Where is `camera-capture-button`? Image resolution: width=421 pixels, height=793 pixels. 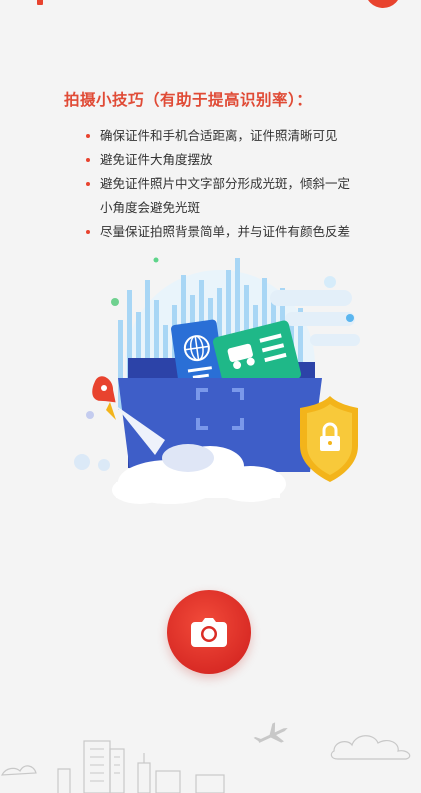 camera-capture-button is located at coordinates (209, 632).